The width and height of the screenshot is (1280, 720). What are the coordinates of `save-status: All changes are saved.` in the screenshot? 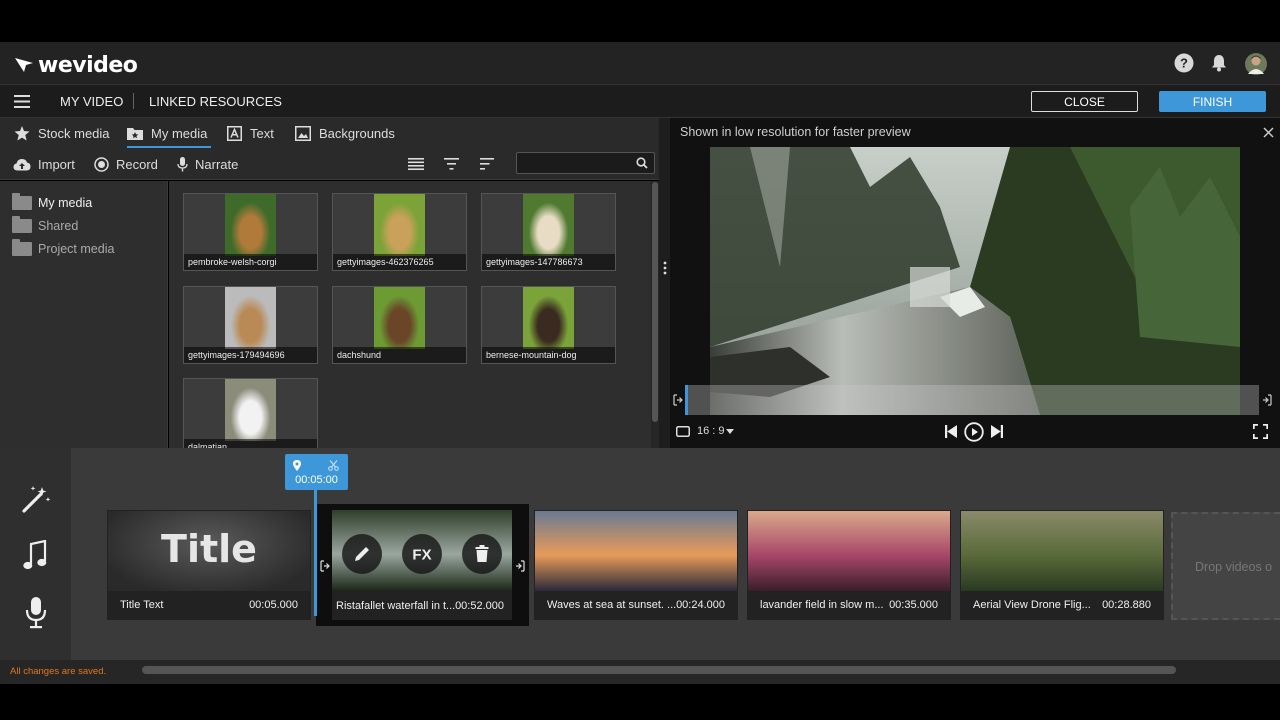 It's located at (58, 671).